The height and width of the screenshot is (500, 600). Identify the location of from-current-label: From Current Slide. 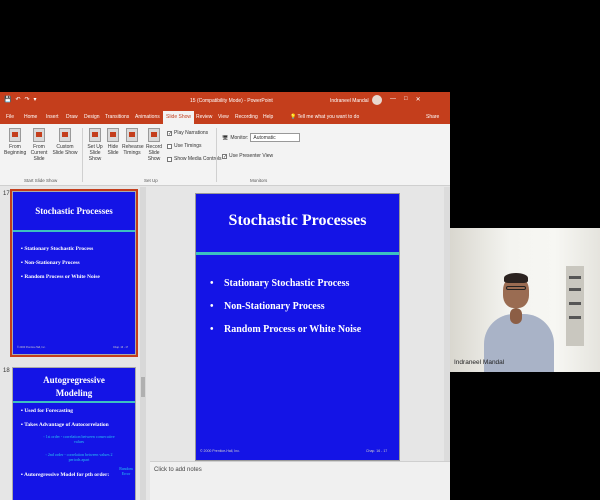
(39, 153).